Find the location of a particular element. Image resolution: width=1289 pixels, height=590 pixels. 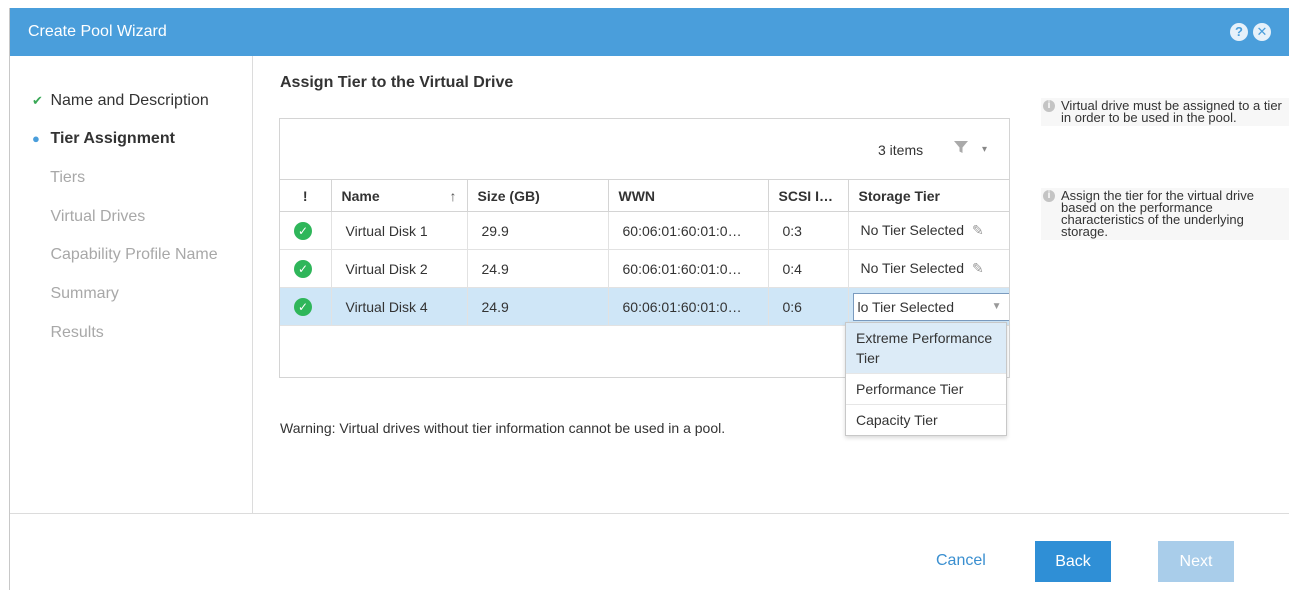

storage-tier-cell: lo Tier Selected ▼ is located at coordinates (928, 306).